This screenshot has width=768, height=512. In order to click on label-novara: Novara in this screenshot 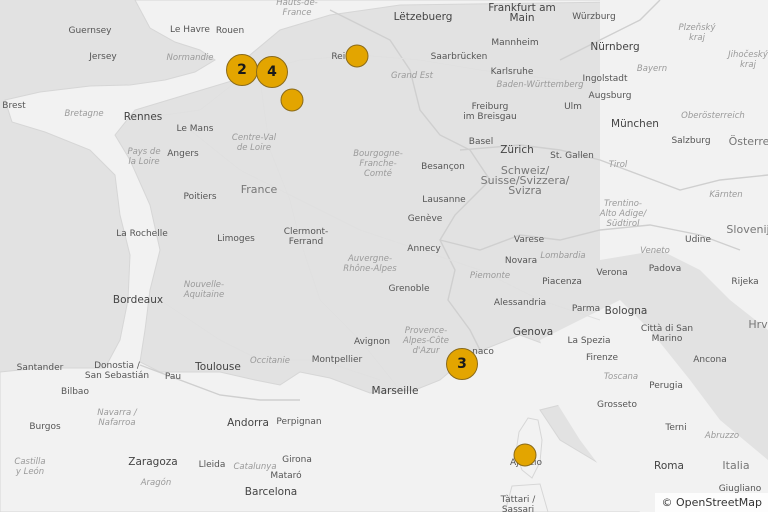, I will do `click(521, 261)`.